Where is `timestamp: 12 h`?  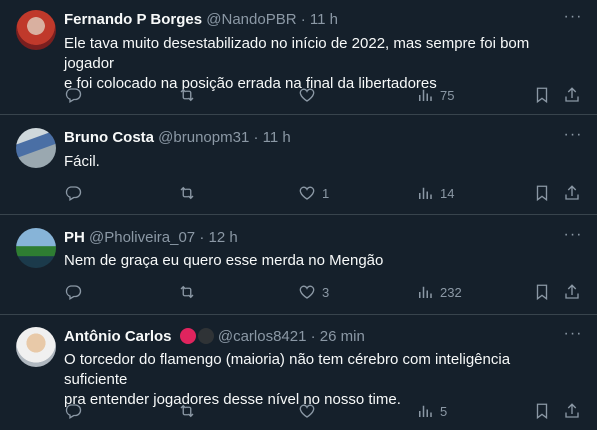 timestamp: 12 h is located at coordinates (222, 237).